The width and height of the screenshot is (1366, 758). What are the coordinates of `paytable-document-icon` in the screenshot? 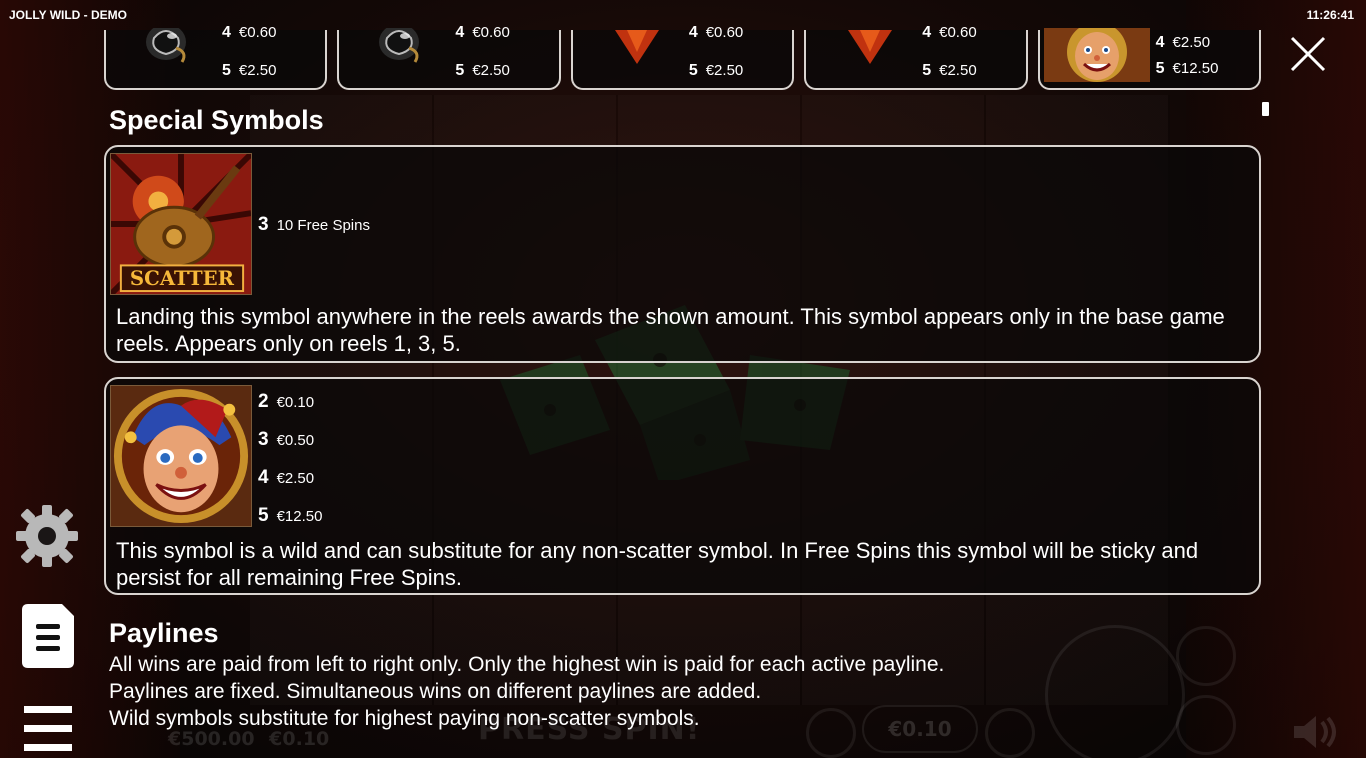 It's located at (48, 636).